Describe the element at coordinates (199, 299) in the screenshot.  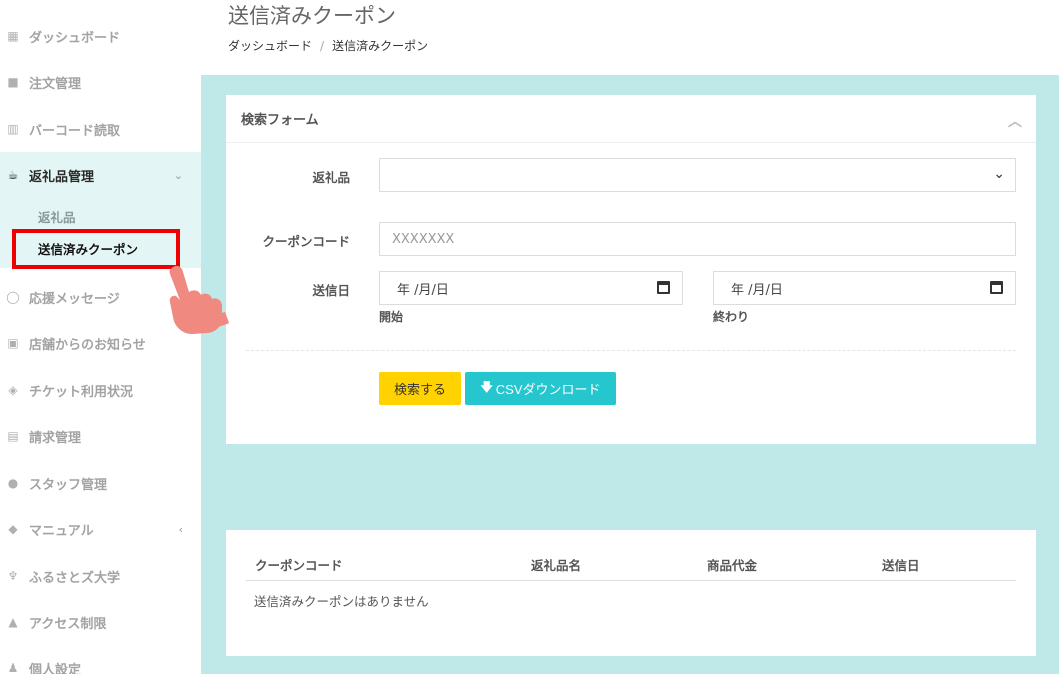
I see `pointing-hand-icon` at that location.